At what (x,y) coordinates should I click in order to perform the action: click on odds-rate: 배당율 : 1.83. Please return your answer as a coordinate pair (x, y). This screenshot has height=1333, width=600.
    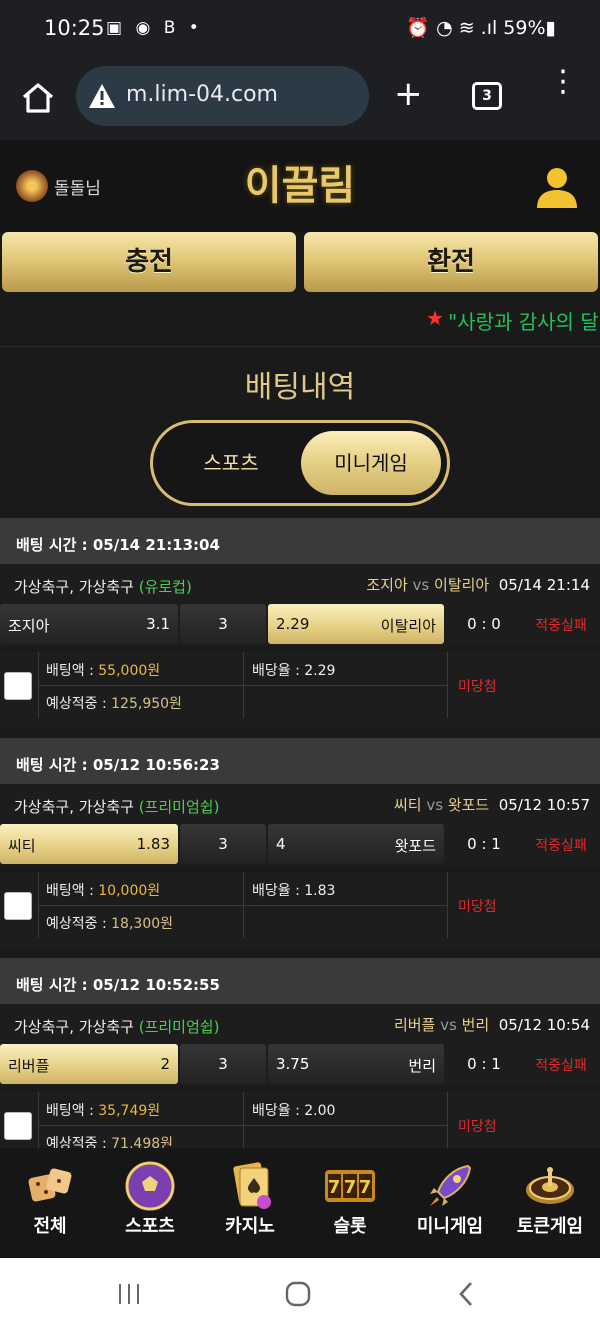
    Looking at the image, I should click on (294, 891).